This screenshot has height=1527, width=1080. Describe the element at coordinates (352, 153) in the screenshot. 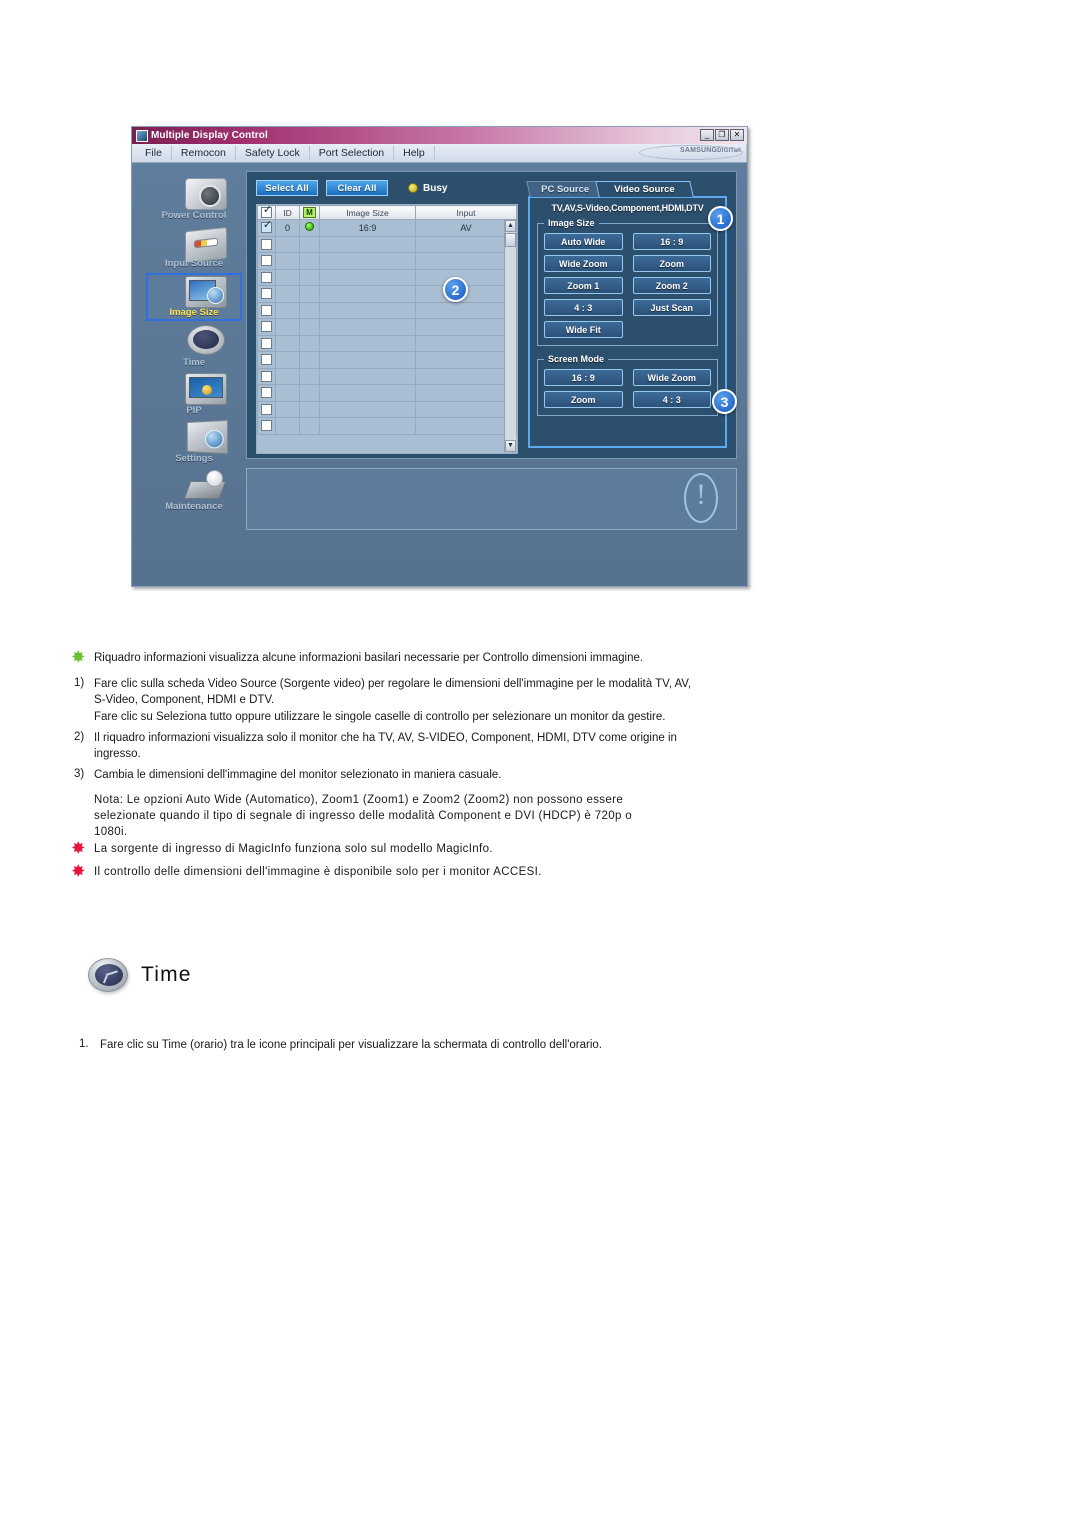

I see `menu-port-selection: Port Selection` at that location.